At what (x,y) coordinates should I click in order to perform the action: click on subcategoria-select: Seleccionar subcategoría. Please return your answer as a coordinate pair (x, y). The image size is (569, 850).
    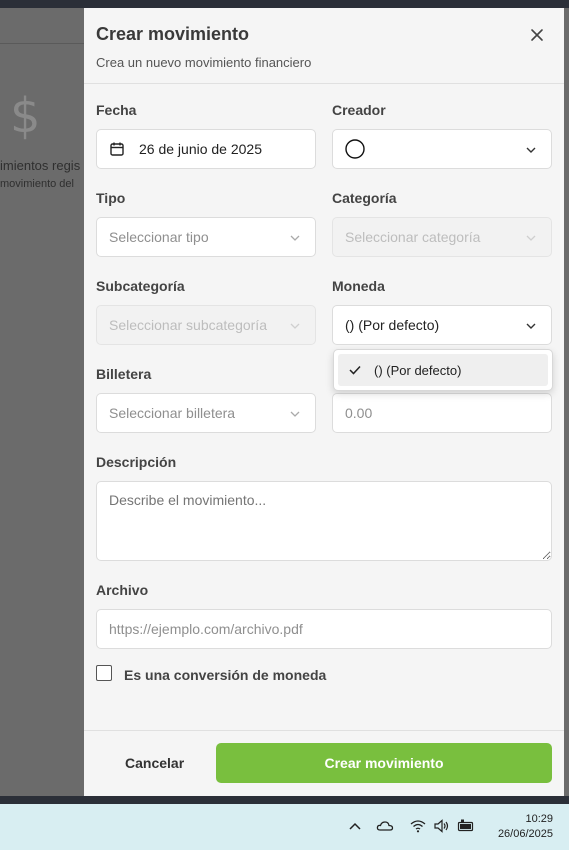
    Looking at the image, I should click on (206, 325).